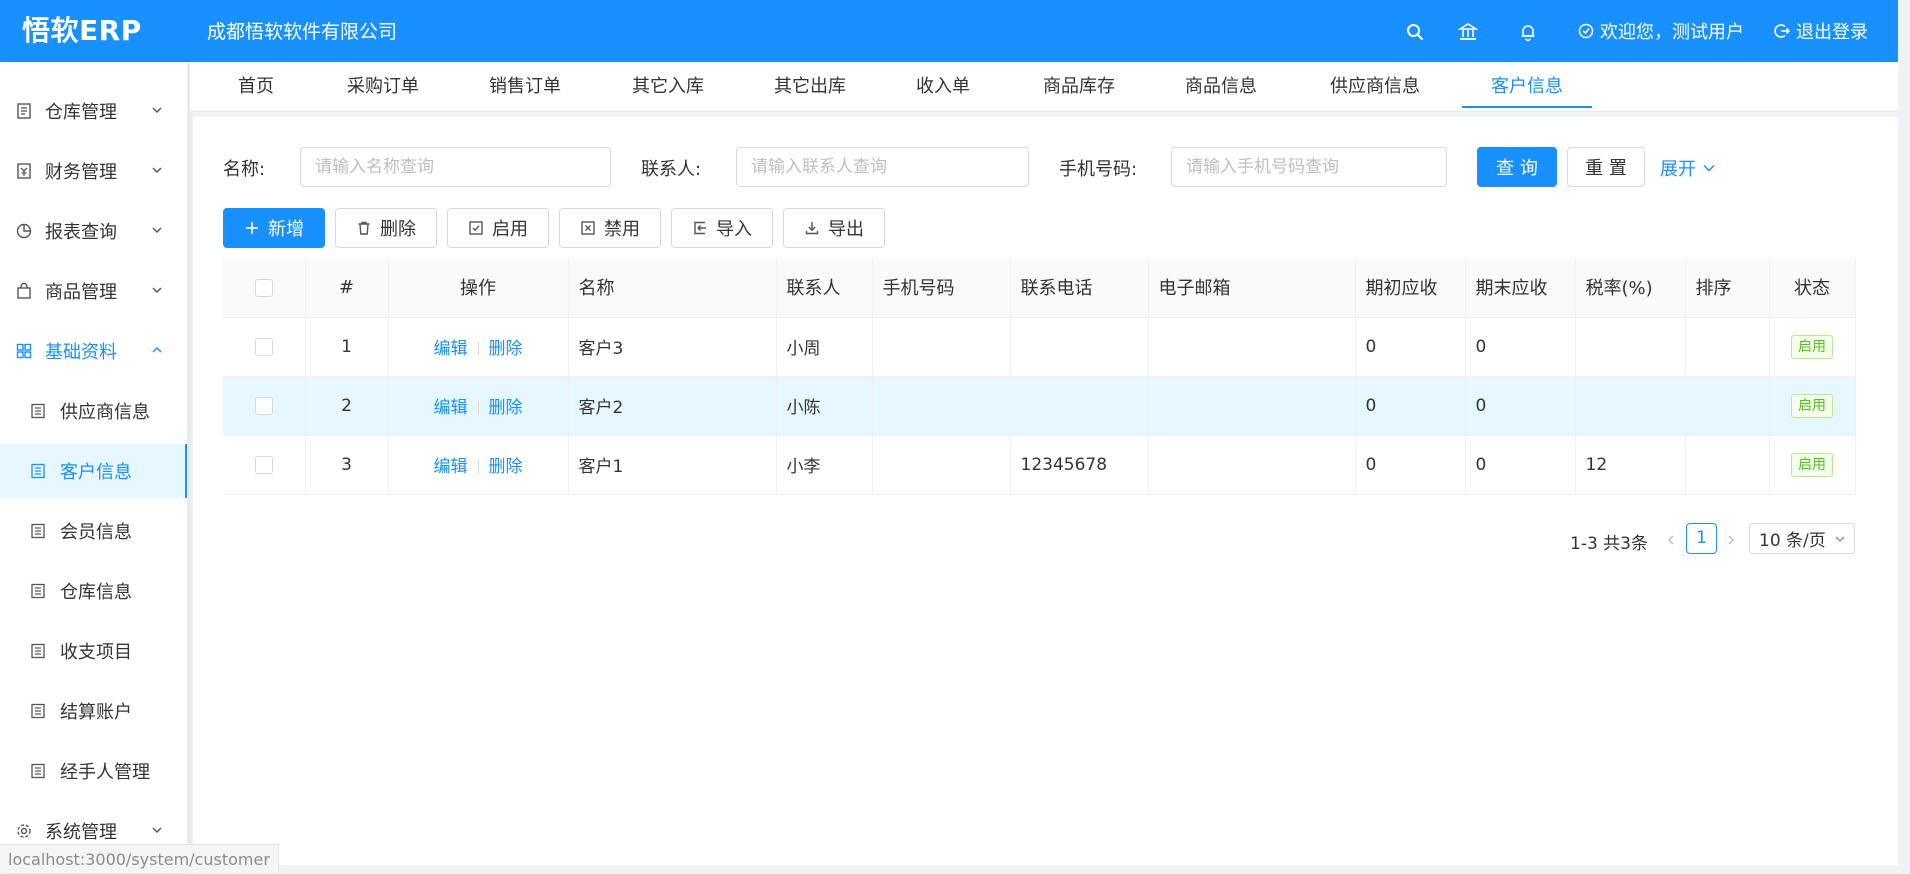 Image resolution: width=1910 pixels, height=874 pixels. I want to click on column-header-name: 名称, so click(672, 288).